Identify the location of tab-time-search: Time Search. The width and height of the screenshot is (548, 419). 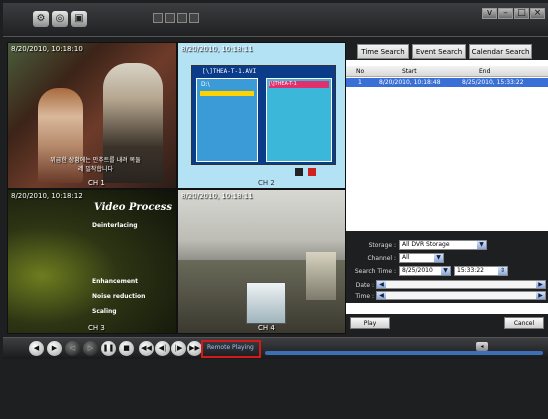
(383, 51).